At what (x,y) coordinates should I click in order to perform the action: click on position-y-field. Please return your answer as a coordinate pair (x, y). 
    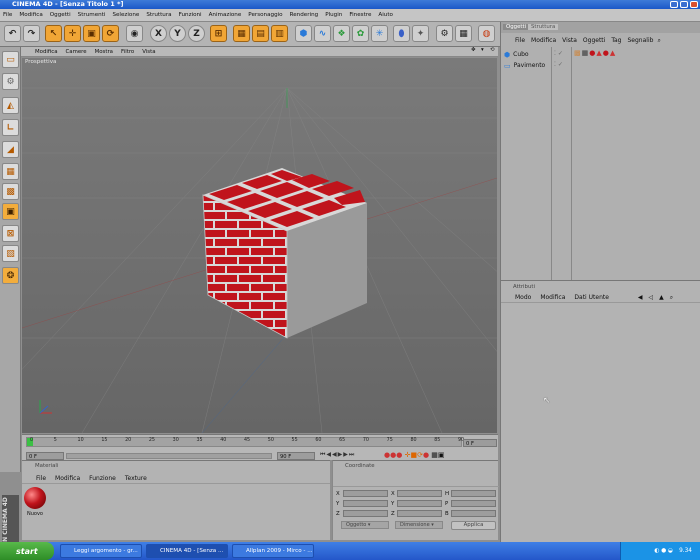
    Looking at the image, I should click on (365, 503).